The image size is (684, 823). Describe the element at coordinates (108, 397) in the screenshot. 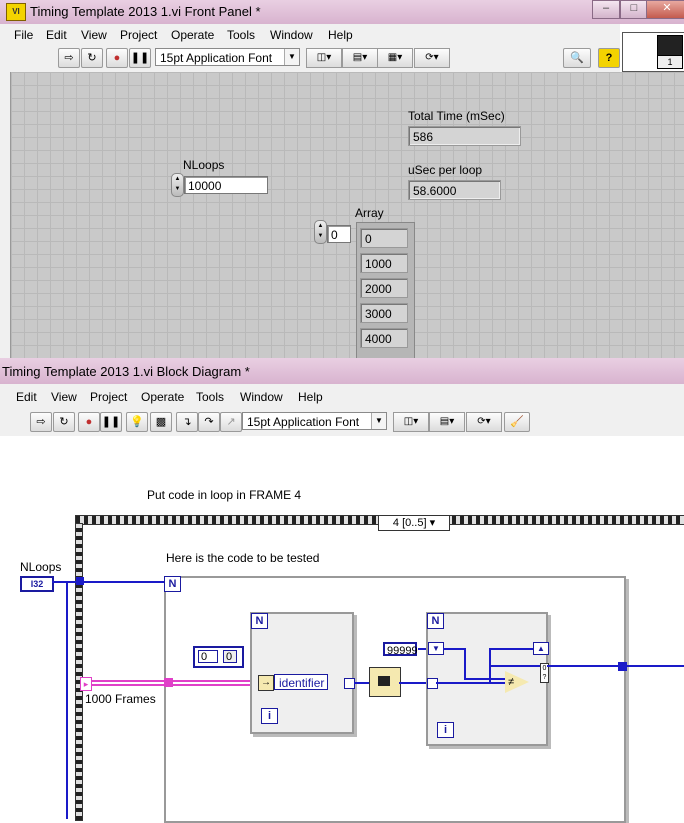

I see `bd-menu-project: Project` at that location.